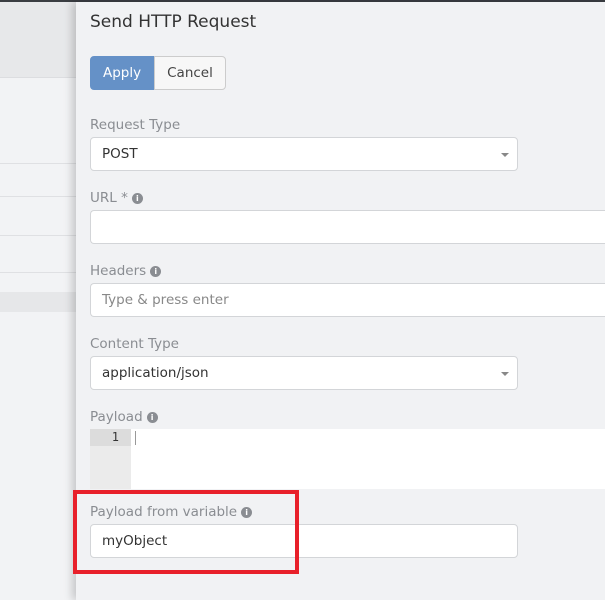  Describe the element at coordinates (122, 73) in the screenshot. I see `apply-button: Apply` at that location.